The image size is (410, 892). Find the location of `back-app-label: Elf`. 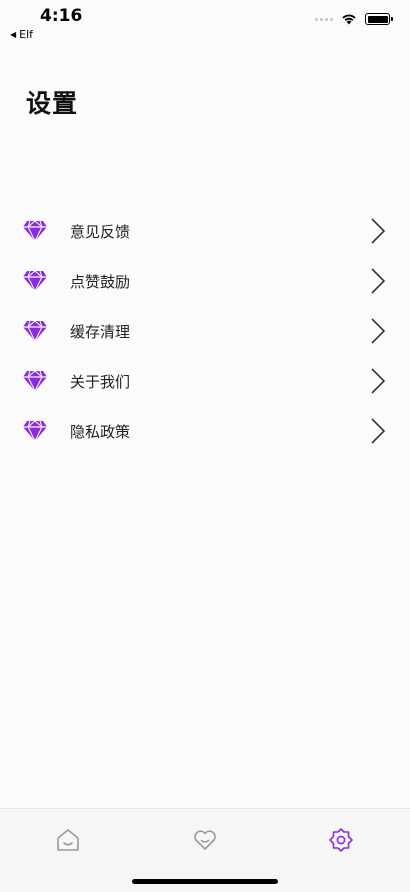

back-app-label: Elf is located at coordinates (26, 34).